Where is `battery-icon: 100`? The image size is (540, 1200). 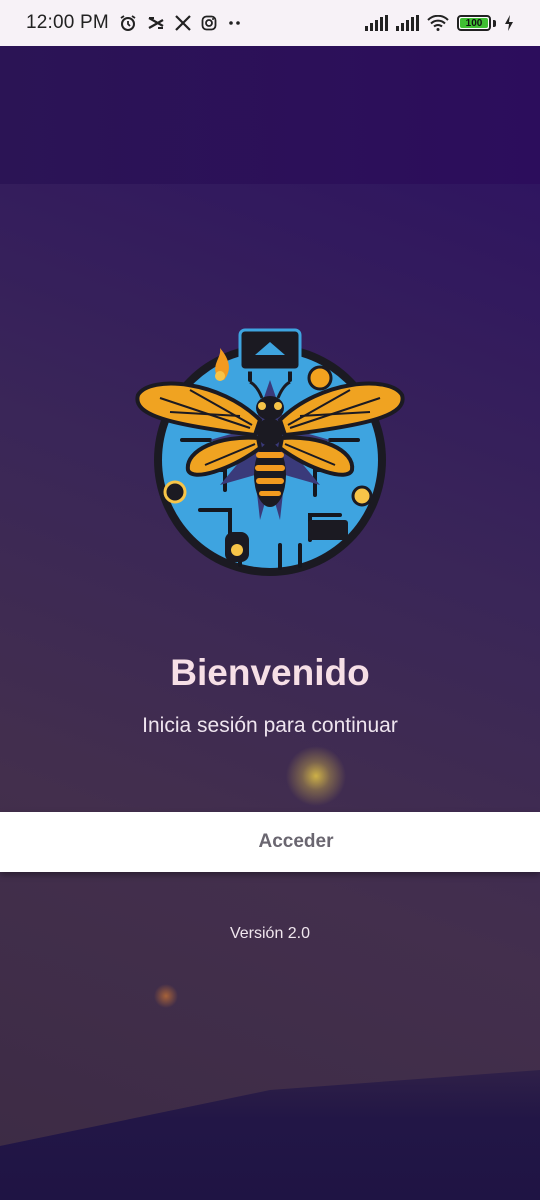
battery-icon: 100 is located at coordinates (474, 23).